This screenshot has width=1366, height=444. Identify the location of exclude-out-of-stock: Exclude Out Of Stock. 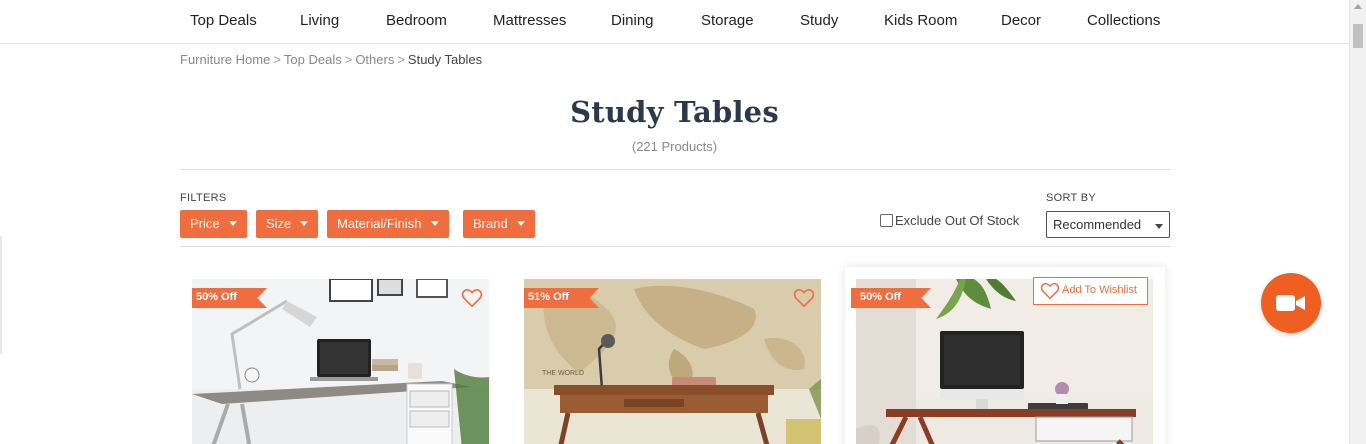
(949, 220).